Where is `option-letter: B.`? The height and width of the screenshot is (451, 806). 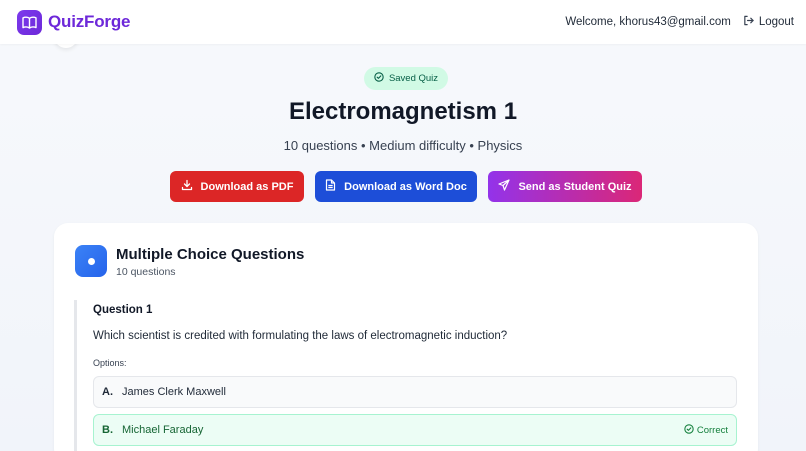
option-letter: B. is located at coordinates (107, 430).